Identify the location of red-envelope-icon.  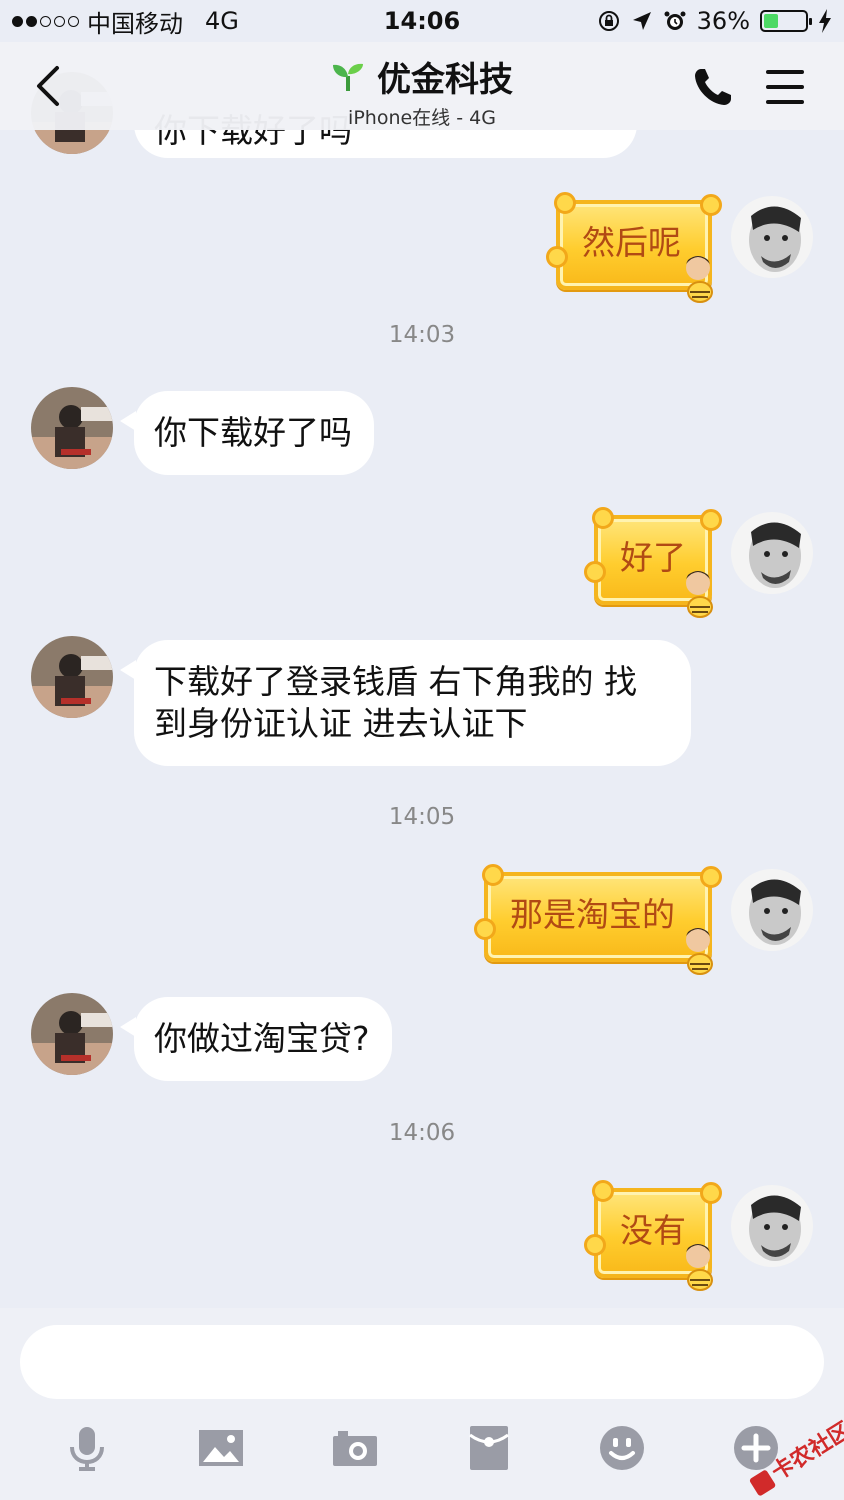
(489, 1448).